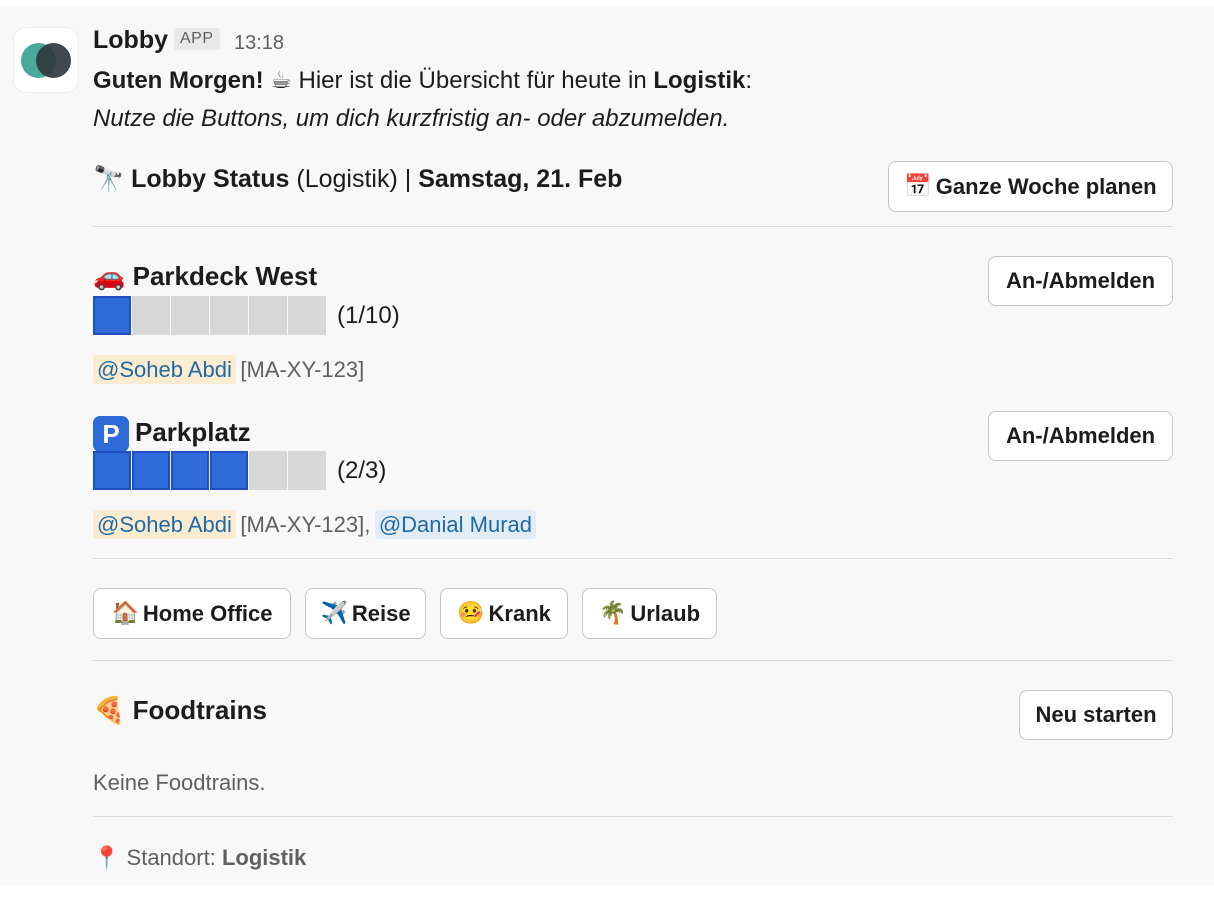 The height and width of the screenshot is (908, 1214). What do you see at coordinates (171, 857) in the screenshot?
I see `footer-label: Standort:` at bounding box center [171, 857].